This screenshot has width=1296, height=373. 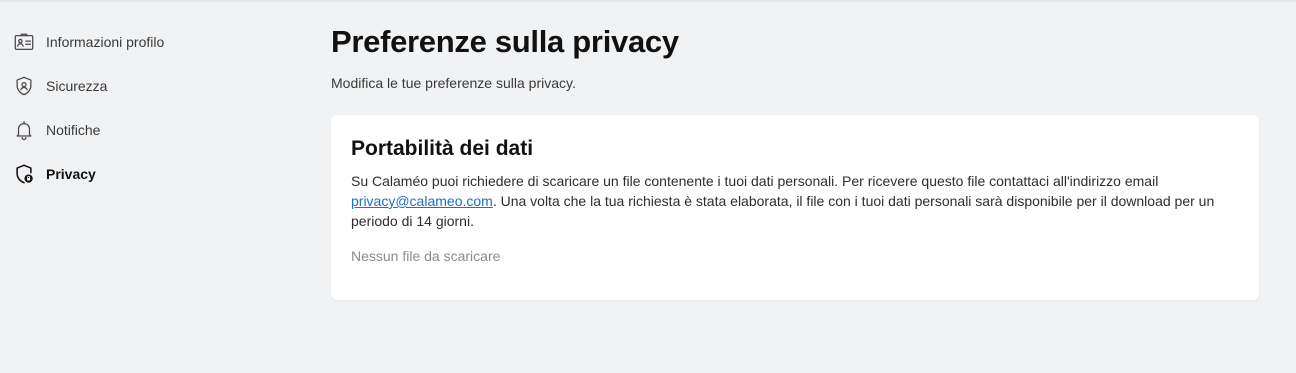 What do you see at coordinates (73, 130) in the screenshot?
I see `sidebar-item-label: Notifiche` at bounding box center [73, 130].